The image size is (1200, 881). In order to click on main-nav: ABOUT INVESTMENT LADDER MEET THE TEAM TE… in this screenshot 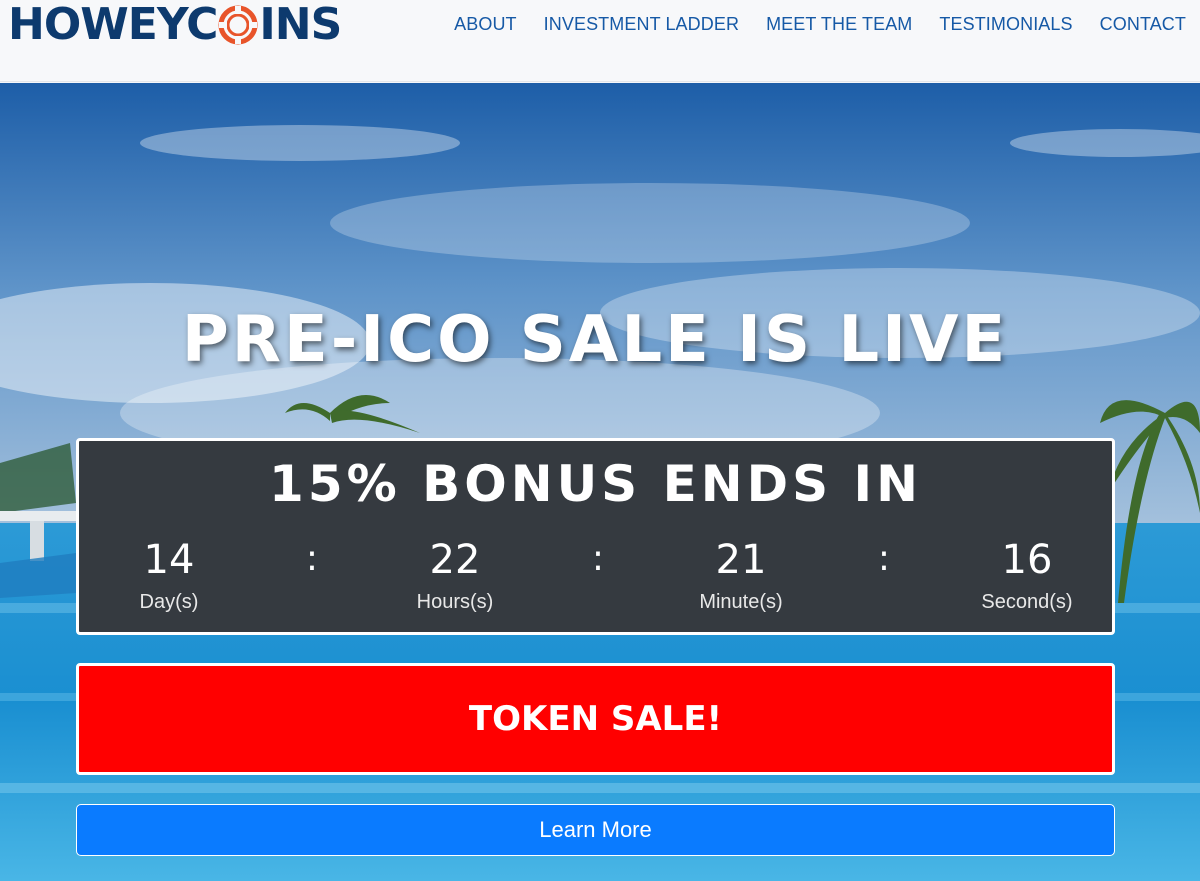, I will do `click(820, 24)`.